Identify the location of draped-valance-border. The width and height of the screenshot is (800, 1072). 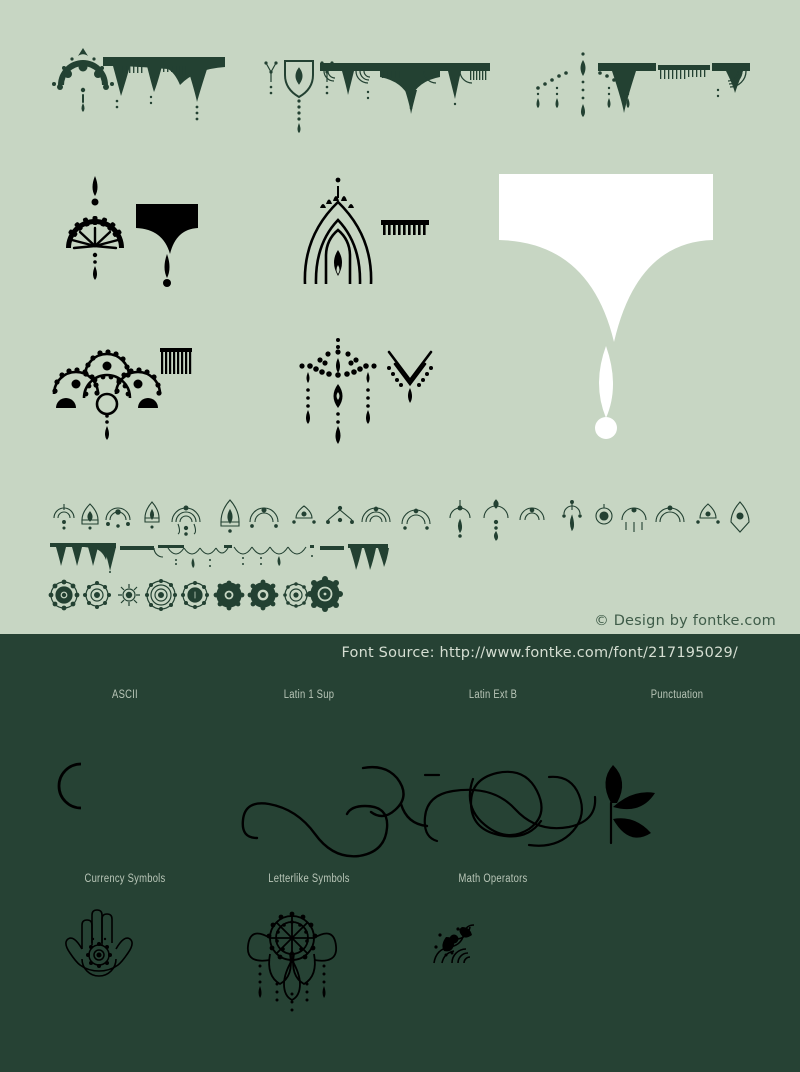
(164, 92).